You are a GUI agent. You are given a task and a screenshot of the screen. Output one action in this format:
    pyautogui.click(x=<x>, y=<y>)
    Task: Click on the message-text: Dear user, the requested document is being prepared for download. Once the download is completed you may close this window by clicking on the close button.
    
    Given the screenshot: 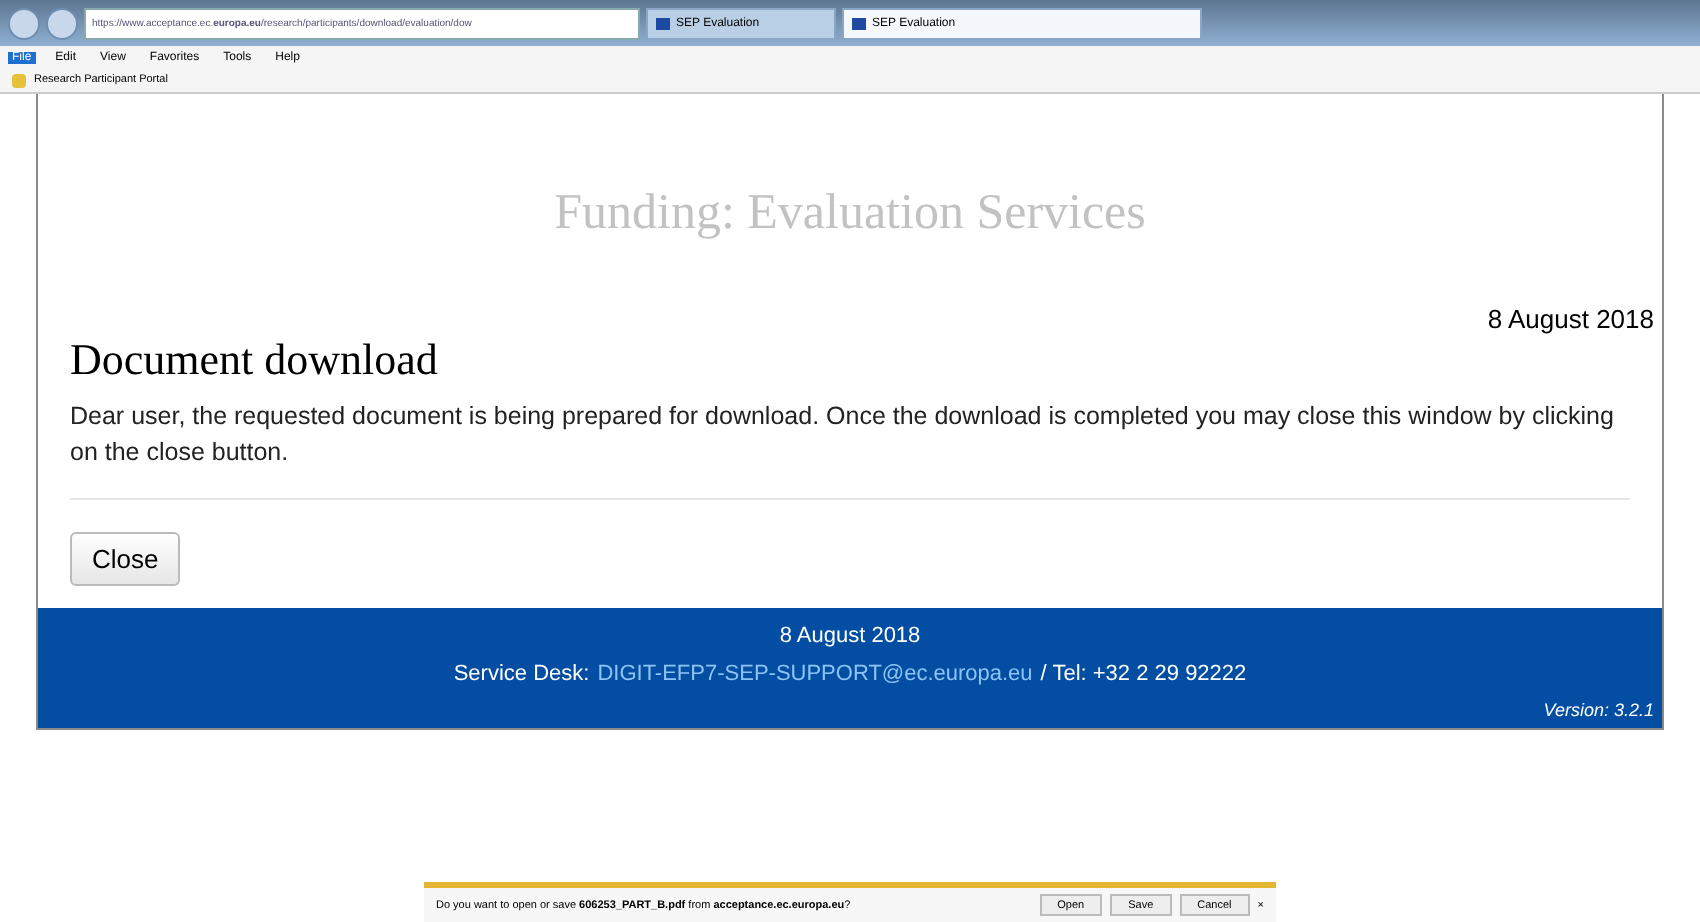 What is the action you would take?
    pyautogui.click(x=843, y=435)
    